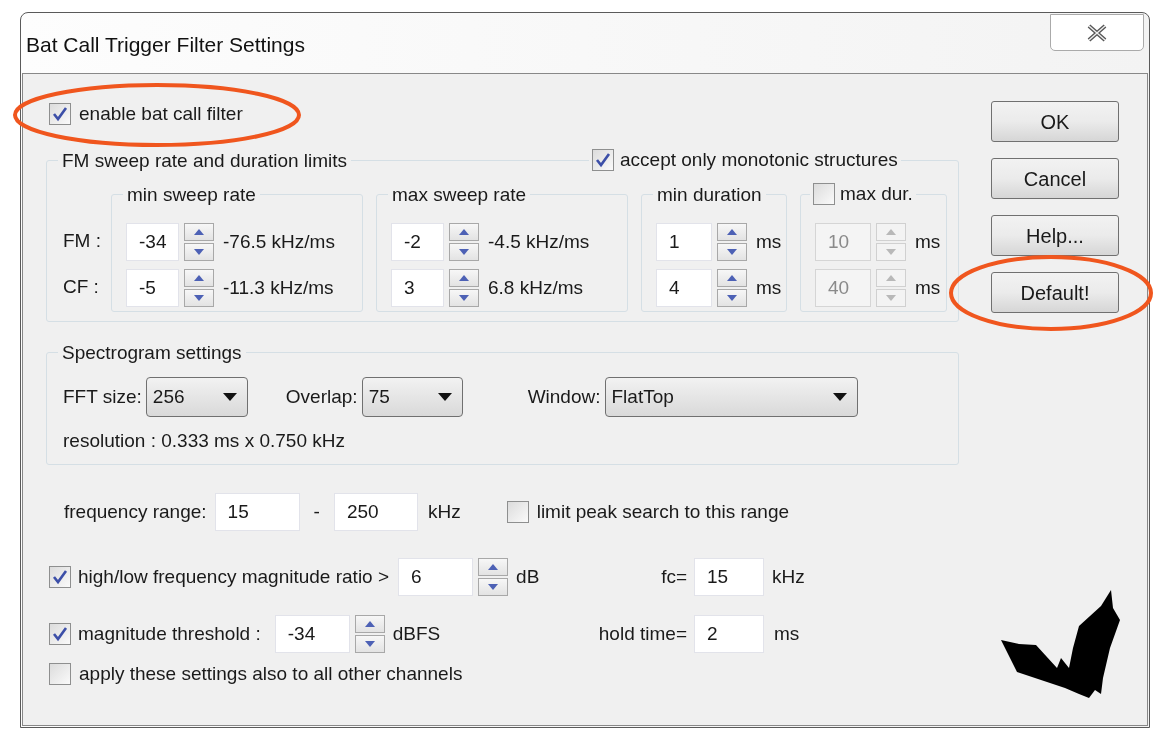 This screenshot has width=1156, height=731. I want to click on unit-label: -76.5 kHz/ms, so click(279, 241).